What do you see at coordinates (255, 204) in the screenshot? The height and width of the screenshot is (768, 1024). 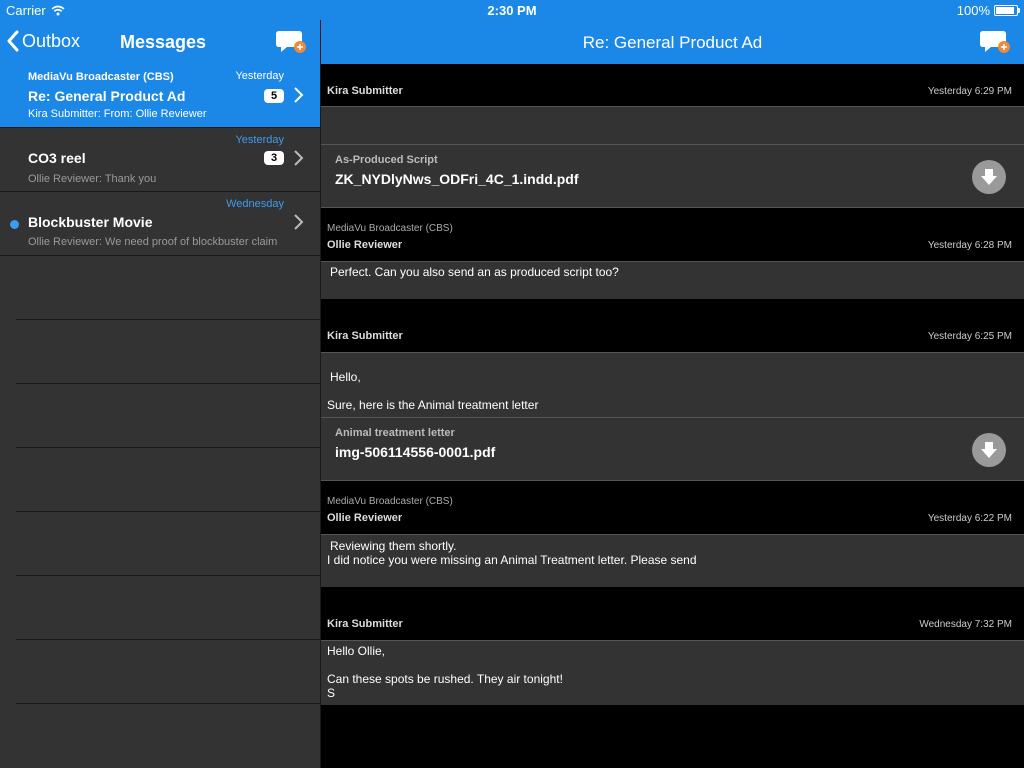 I see `message-date: Wednesday` at bounding box center [255, 204].